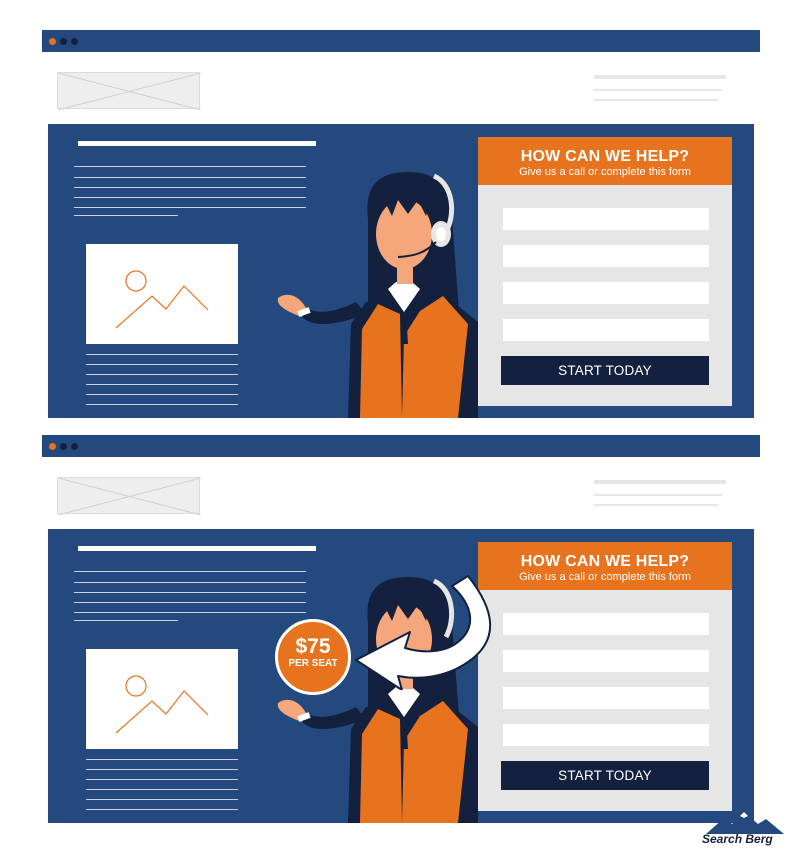  What do you see at coordinates (737, 839) in the screenshot?
I see `brand-name: Search Berg` at bounding box center [737, 839].